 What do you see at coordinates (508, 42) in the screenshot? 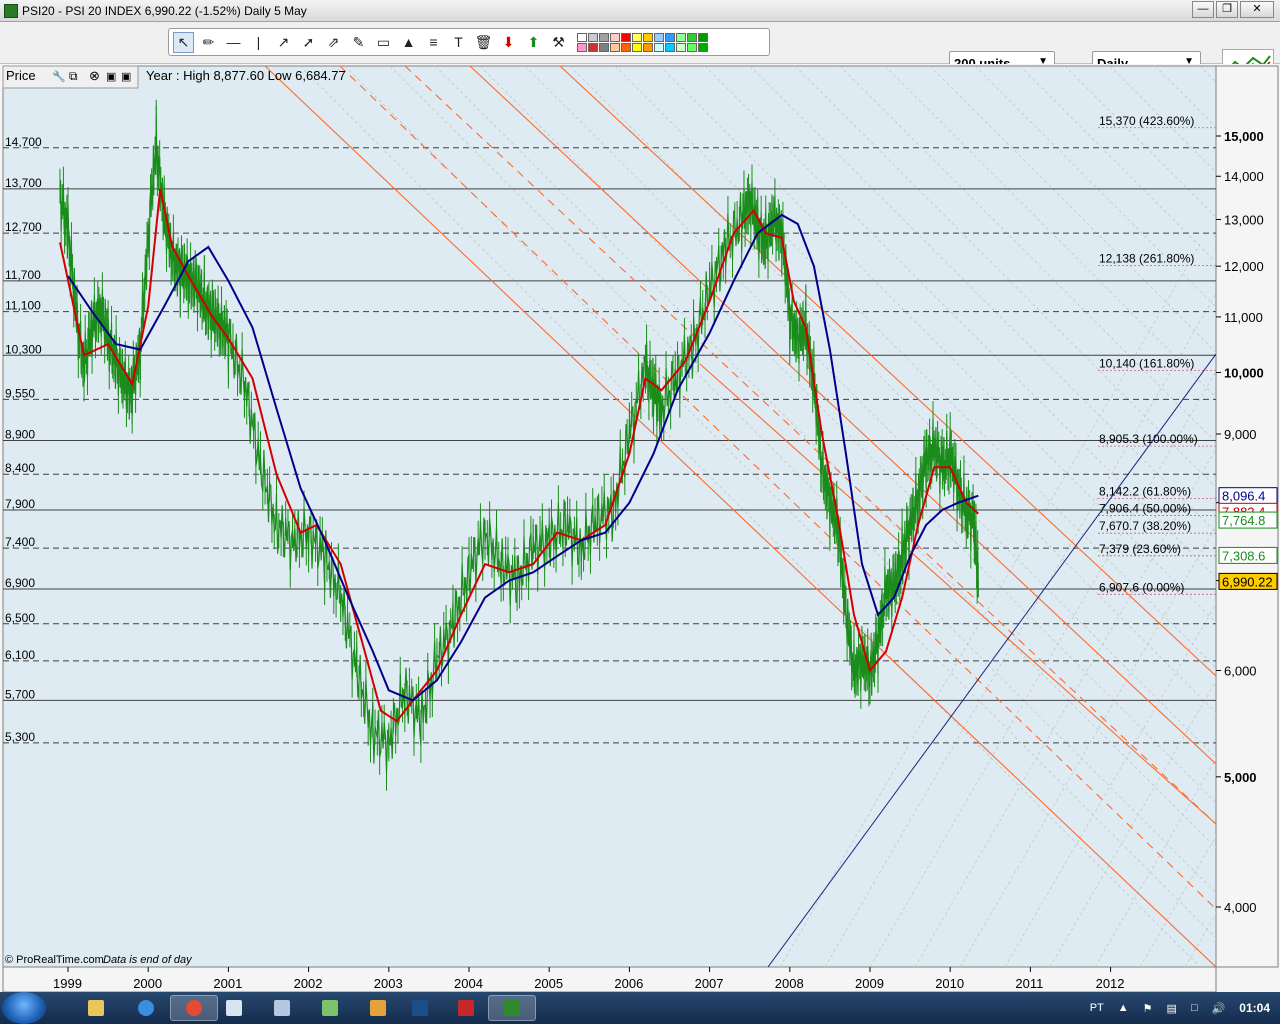
I see `sell-arrow-icon: ⬇` at bounding box center [508, 42].